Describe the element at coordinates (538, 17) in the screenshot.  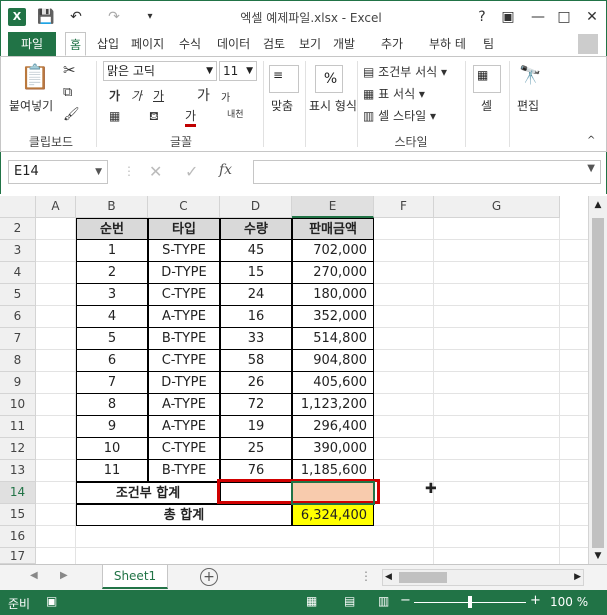
I see `minimize-button: —` at that location.